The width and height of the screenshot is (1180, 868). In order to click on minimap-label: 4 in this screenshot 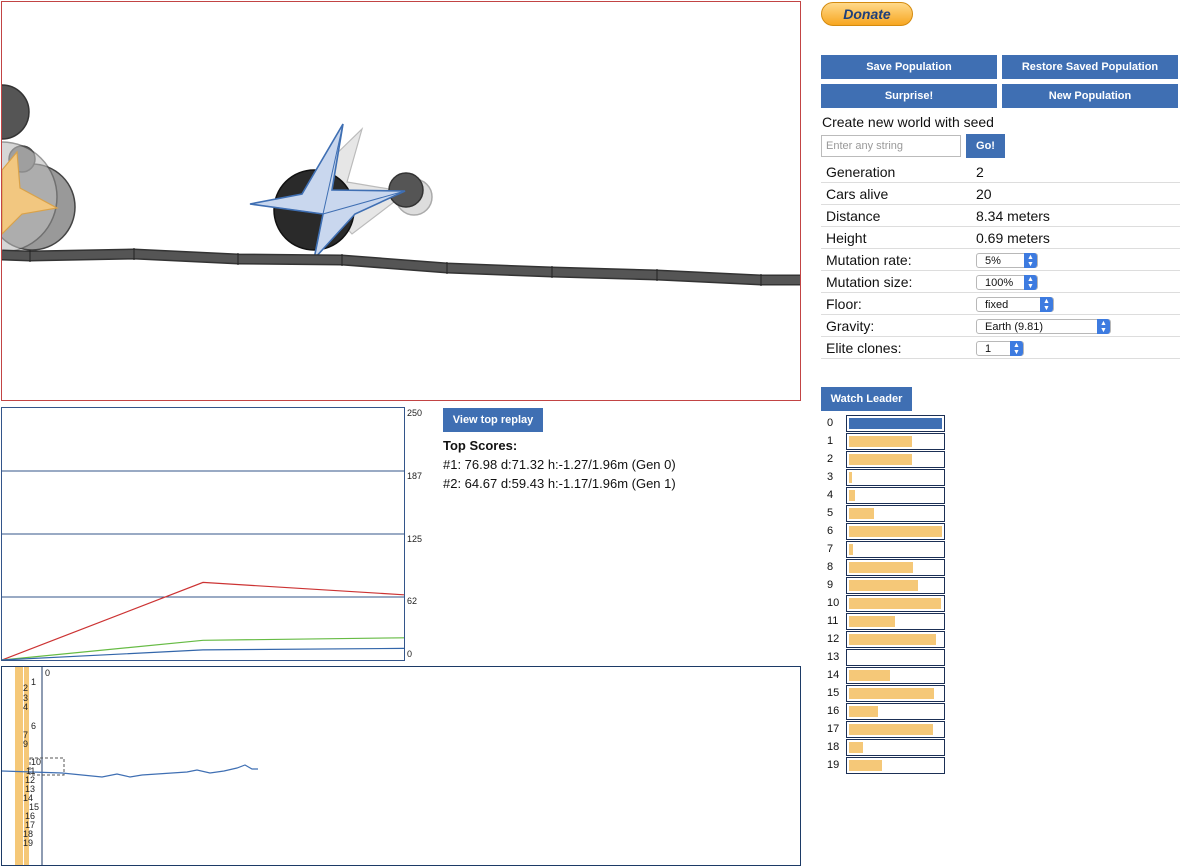, I will do `click(26, 707)`.